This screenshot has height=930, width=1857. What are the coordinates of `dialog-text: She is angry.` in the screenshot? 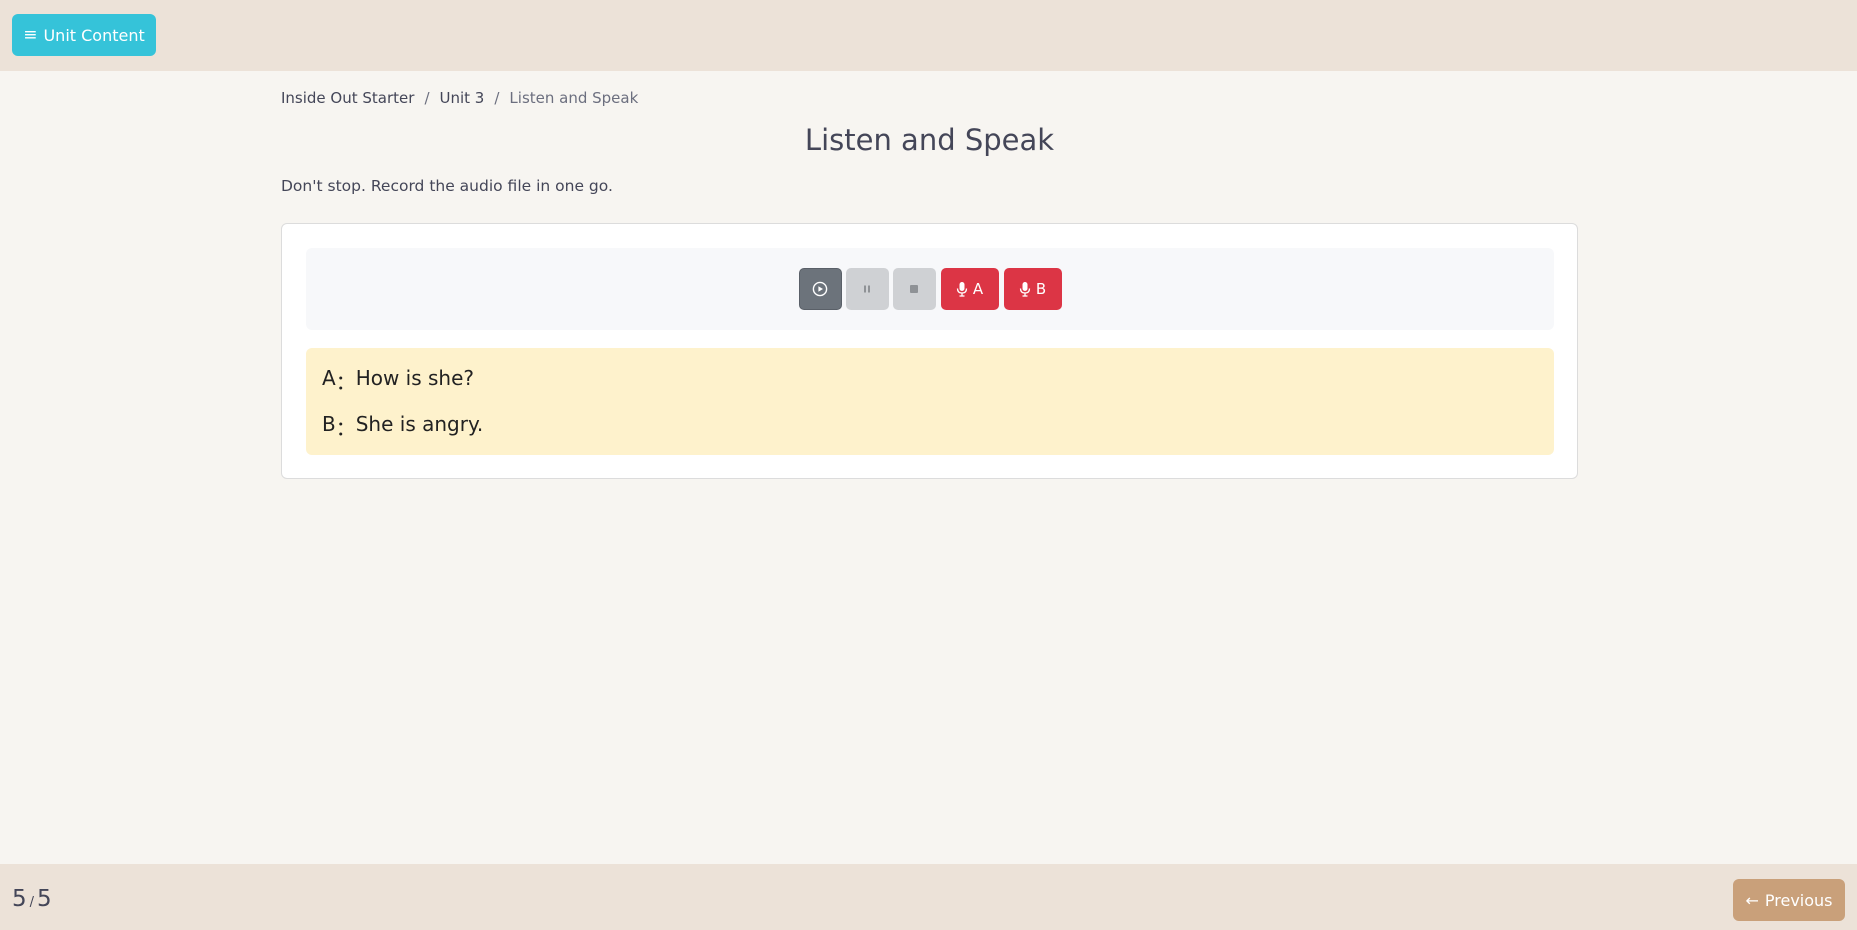 It's located at (419, 424).